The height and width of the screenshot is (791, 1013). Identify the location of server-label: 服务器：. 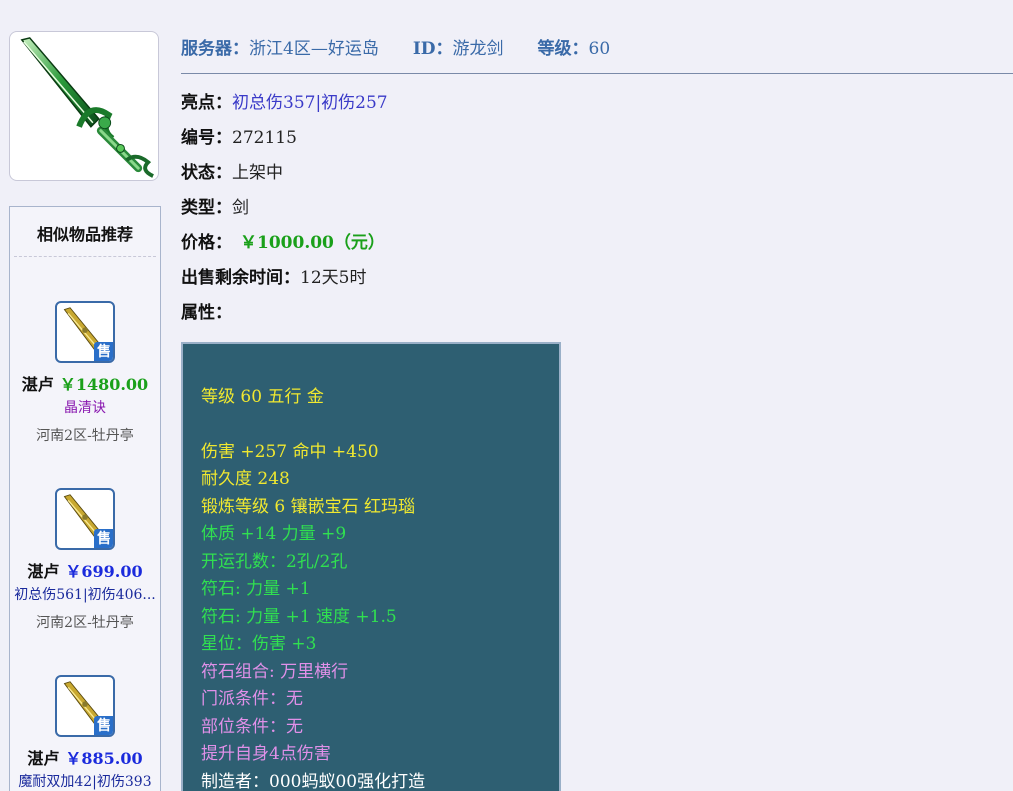
(215, 49).